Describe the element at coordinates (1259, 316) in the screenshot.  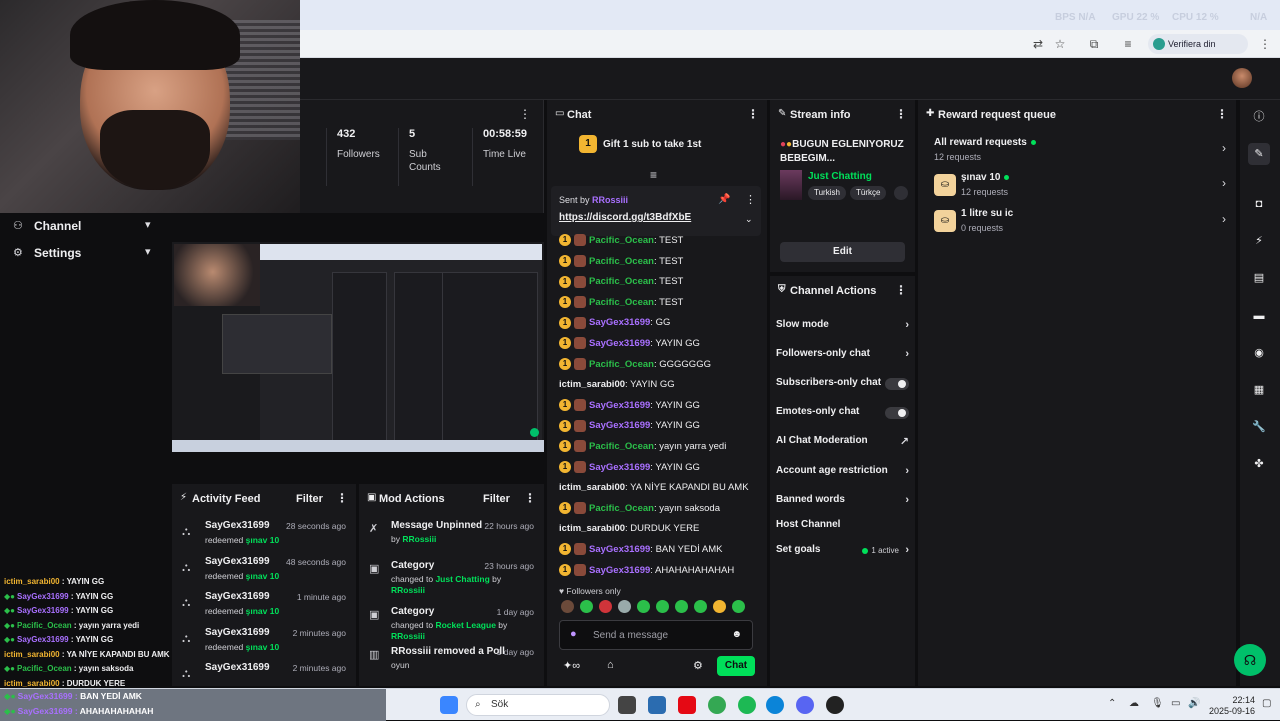
I see `chat-bubble-icon: ▬` at that location.